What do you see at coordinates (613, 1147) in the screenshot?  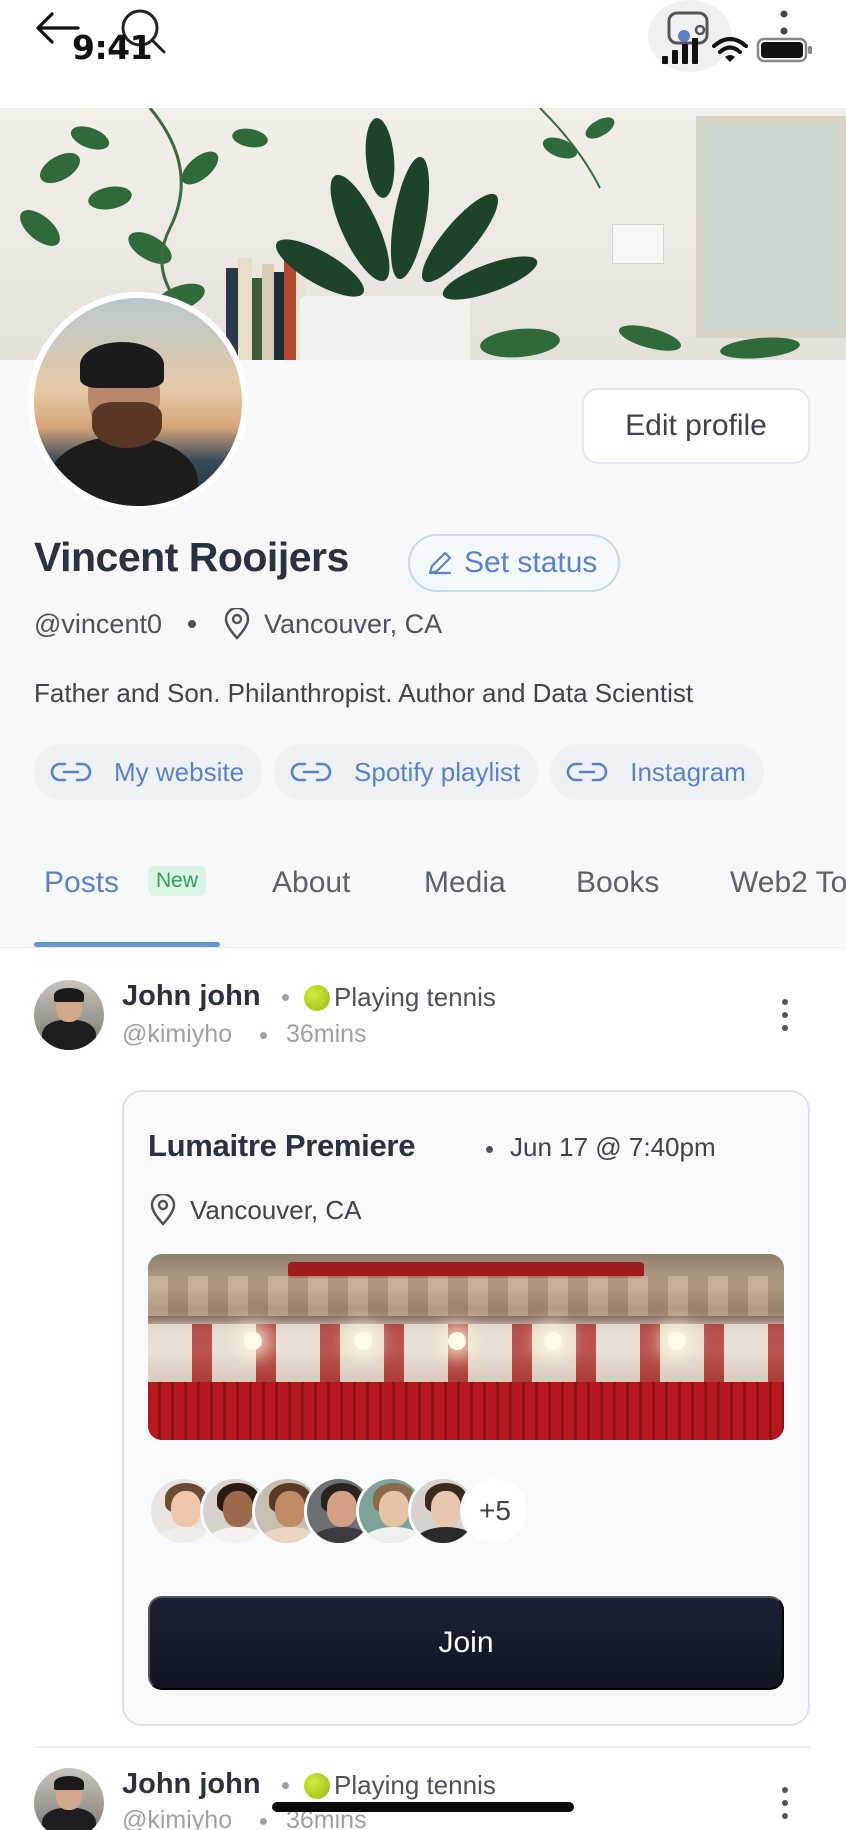 I see `event-date: Jun 17 @ 7:40pm` at bounding box center [613, 1147].